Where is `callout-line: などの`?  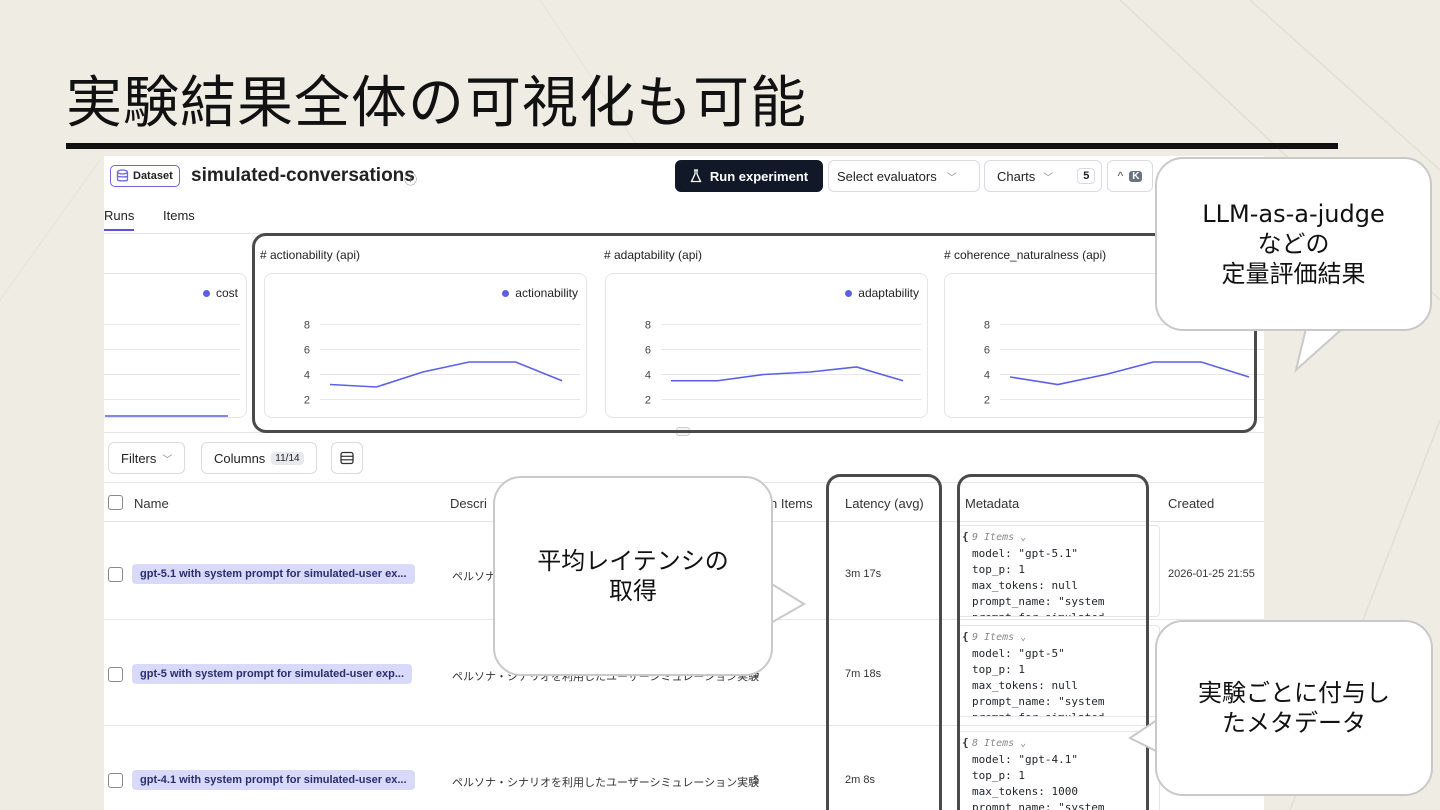
callout-line: などの is located at coordinates (1293, 244).